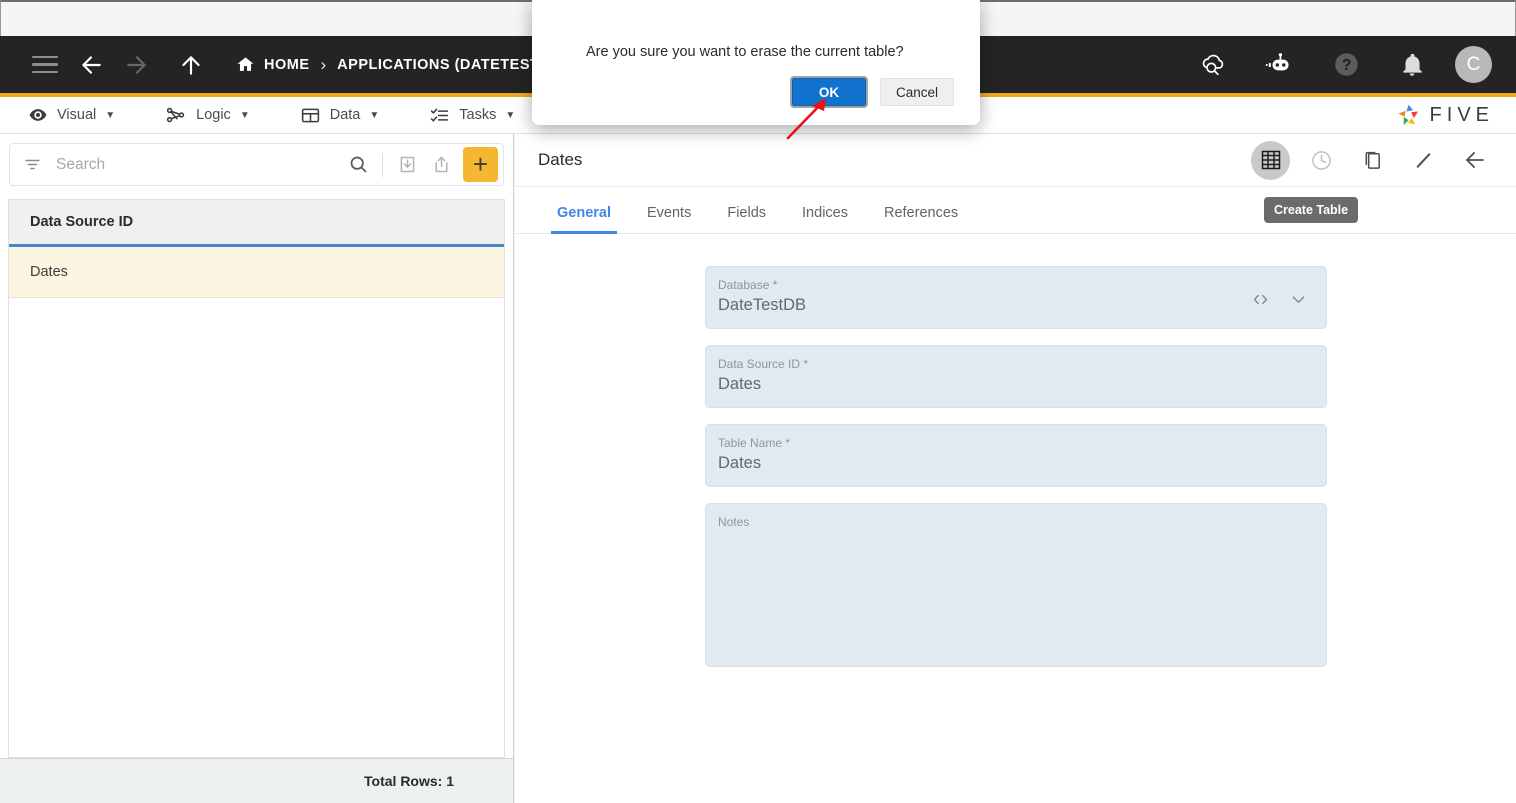  What do you see at coordinates (734, 522) in the screenshot?
I see `notes-label: Notes` at bounding box center [734, 522].